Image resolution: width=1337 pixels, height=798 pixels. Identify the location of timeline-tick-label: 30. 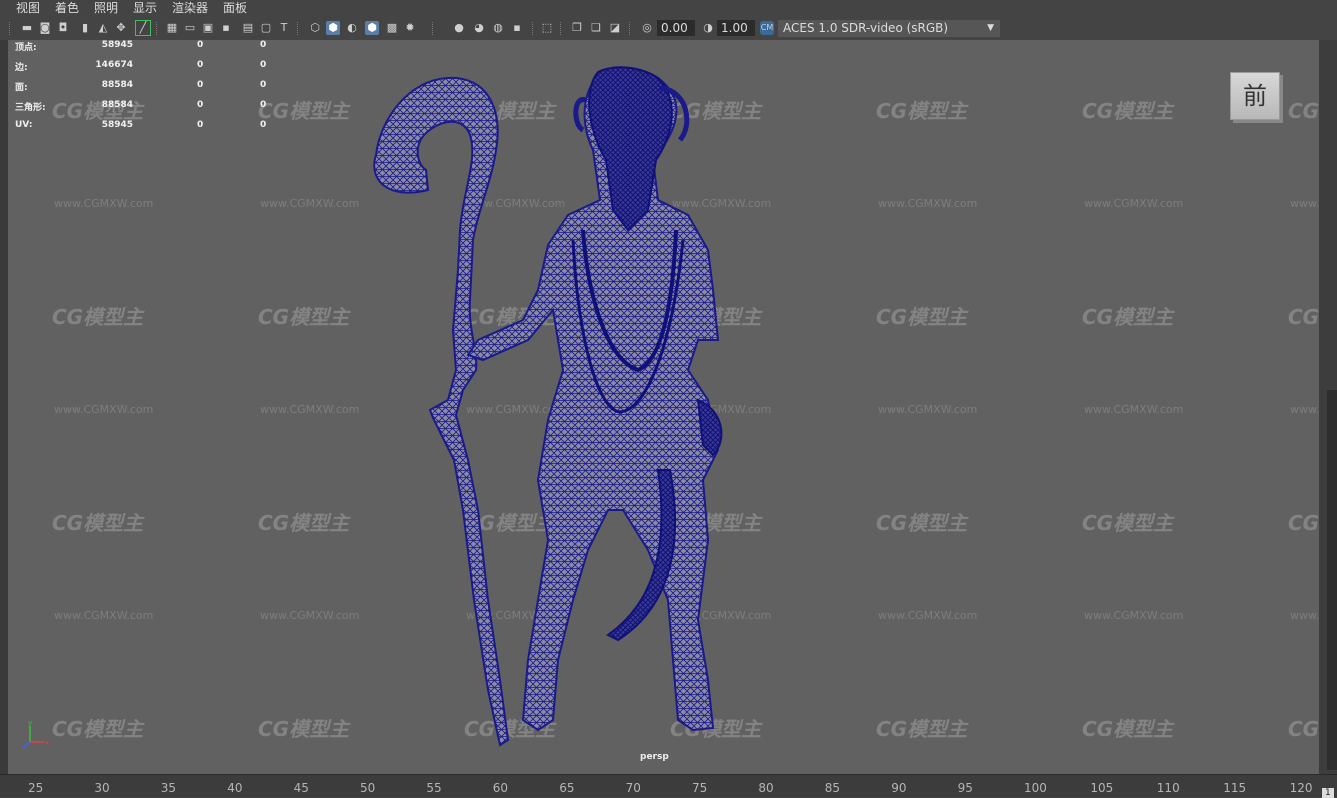
(102, 788).